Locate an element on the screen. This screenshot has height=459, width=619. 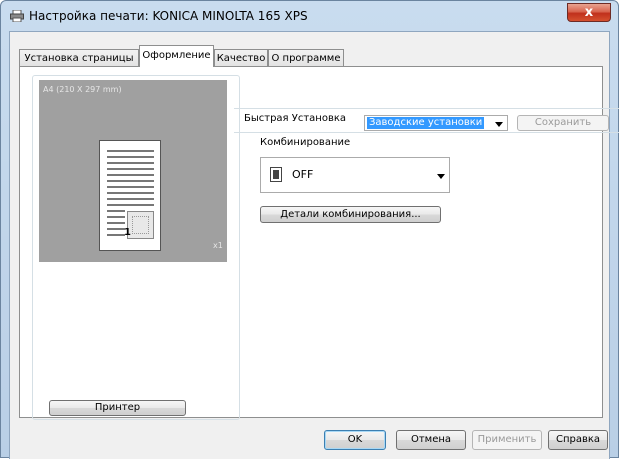
printer-icon is located at coordinates (17, 16).